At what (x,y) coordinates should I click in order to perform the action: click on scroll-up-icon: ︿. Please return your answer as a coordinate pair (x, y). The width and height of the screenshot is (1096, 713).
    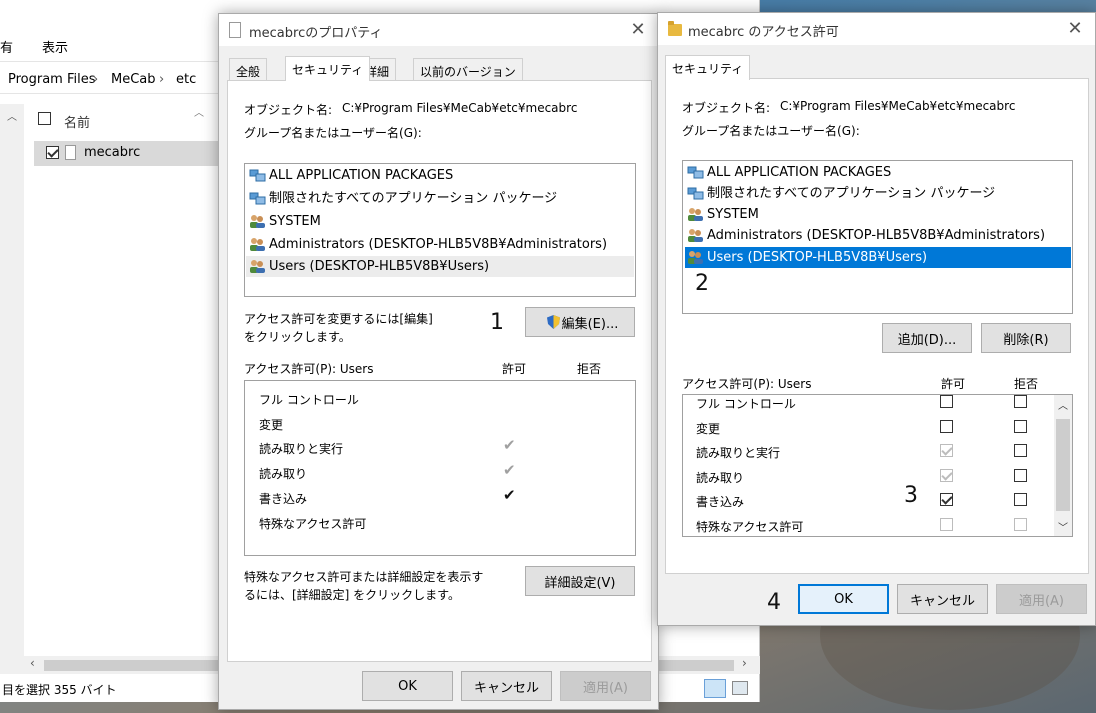
    Looking at the image, I should click on (1063, 404).